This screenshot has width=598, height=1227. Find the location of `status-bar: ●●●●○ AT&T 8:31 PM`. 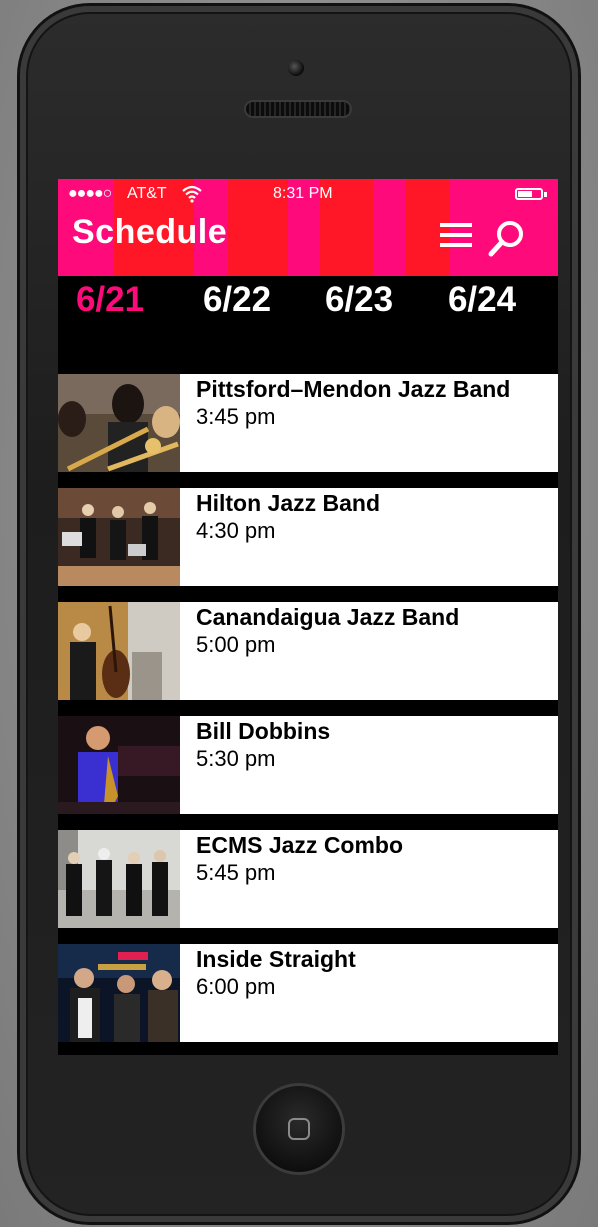

status-bar: ●●●●○ AT&T 8:31 PM is located at coordinates (308, 194).